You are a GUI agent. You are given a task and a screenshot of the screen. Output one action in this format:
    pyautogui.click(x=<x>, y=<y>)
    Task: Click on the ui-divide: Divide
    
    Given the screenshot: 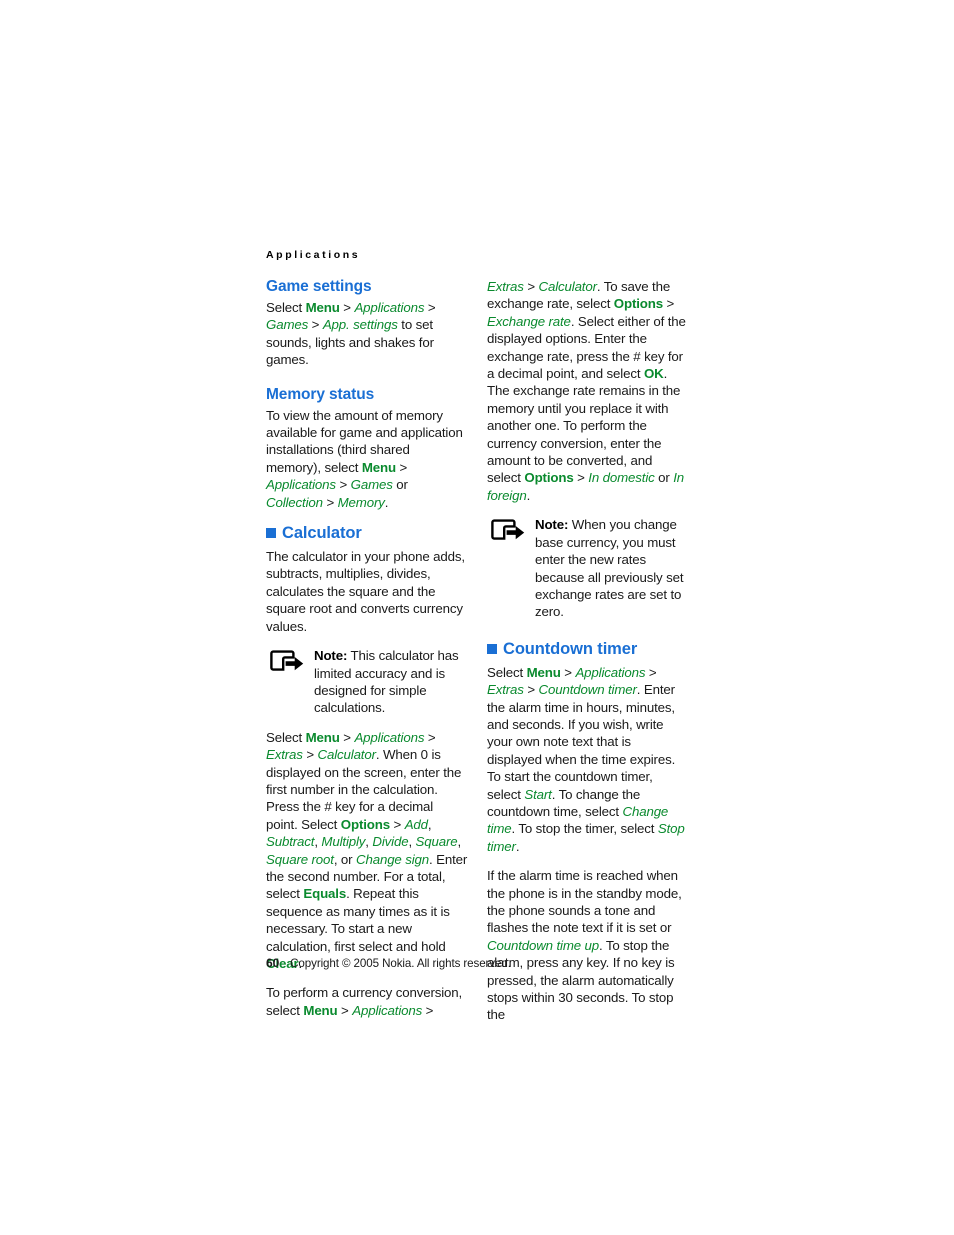 What is the action you would take?
    pyautogui.click(x=390, y=842)
    